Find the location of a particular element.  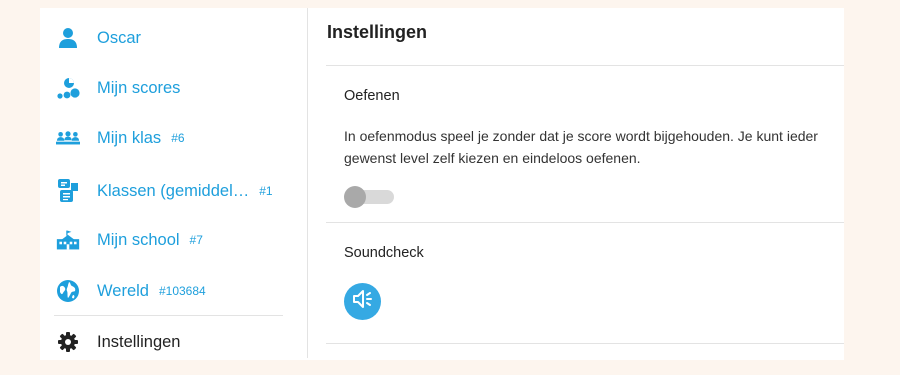

sidebar-item-my-class: Mijn klas #6 is located at coordinates (172, 138).